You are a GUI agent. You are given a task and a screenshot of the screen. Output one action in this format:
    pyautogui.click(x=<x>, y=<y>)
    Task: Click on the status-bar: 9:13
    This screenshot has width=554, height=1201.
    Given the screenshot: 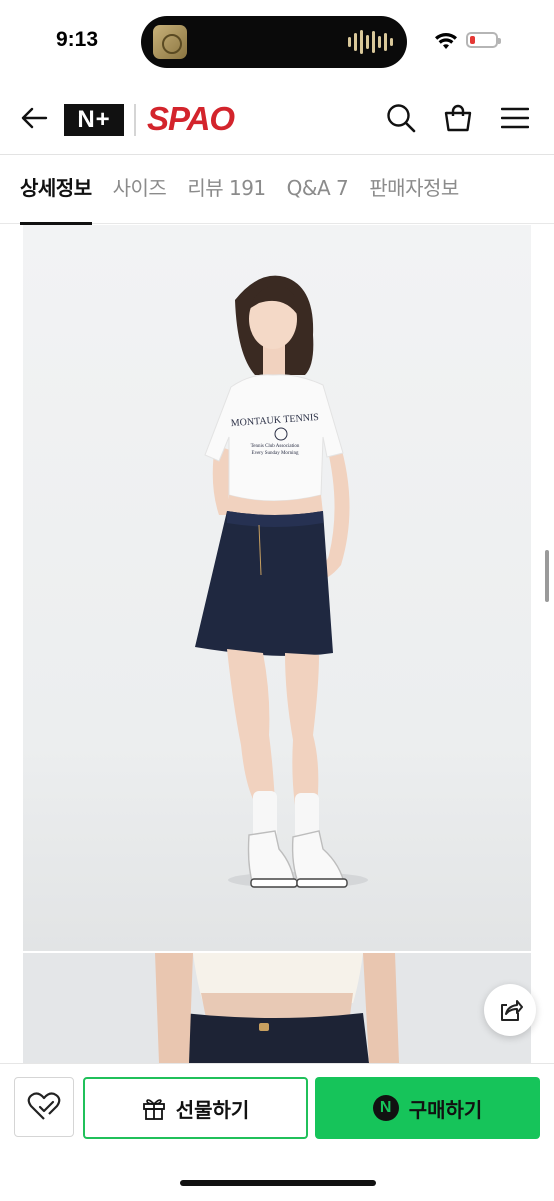 What is the action you would take?
    pyautogui.click(x=277, y=41)
    